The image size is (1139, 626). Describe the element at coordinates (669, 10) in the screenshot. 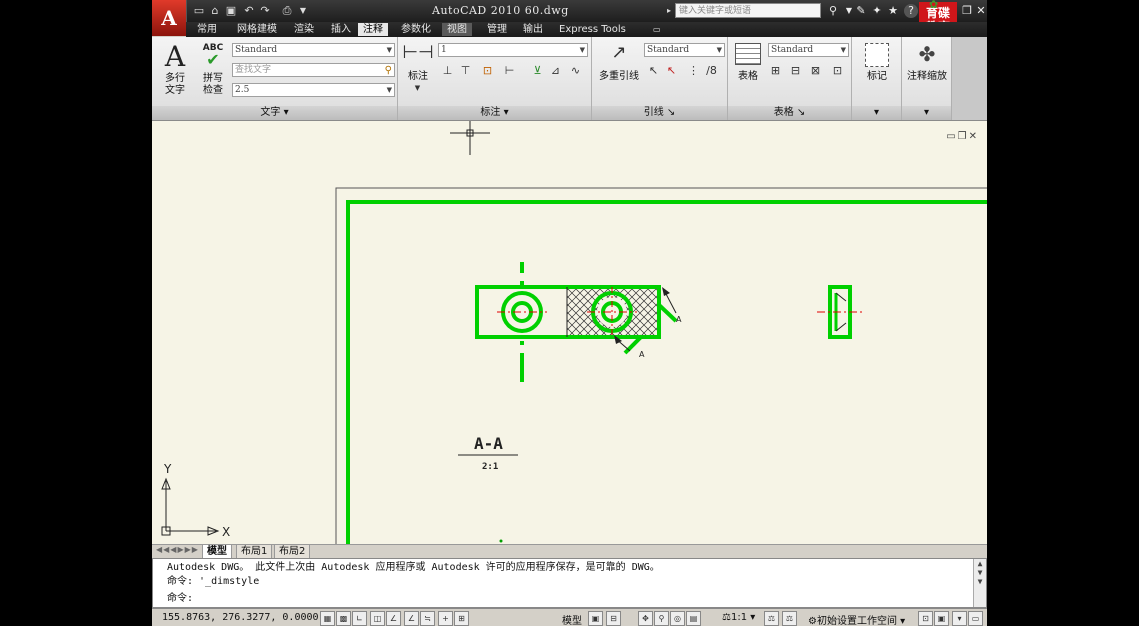

I see `search-expand-icon: ▸` at that location.